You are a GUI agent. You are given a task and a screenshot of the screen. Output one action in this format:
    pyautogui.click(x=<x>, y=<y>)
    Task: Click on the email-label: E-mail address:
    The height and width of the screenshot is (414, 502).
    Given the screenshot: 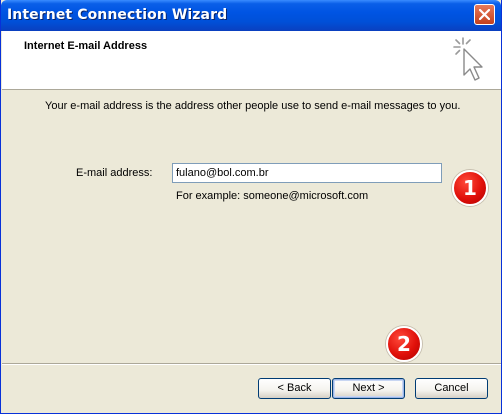 What is the action you would take?
    pyautogui.click(x=114, y=173)
    